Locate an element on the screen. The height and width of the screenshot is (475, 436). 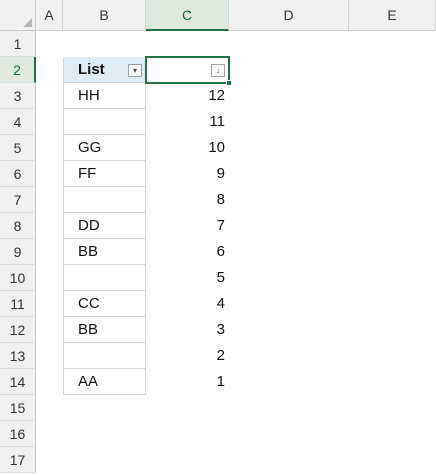
row-header-4: 4 is located at coordinates (18, 122).